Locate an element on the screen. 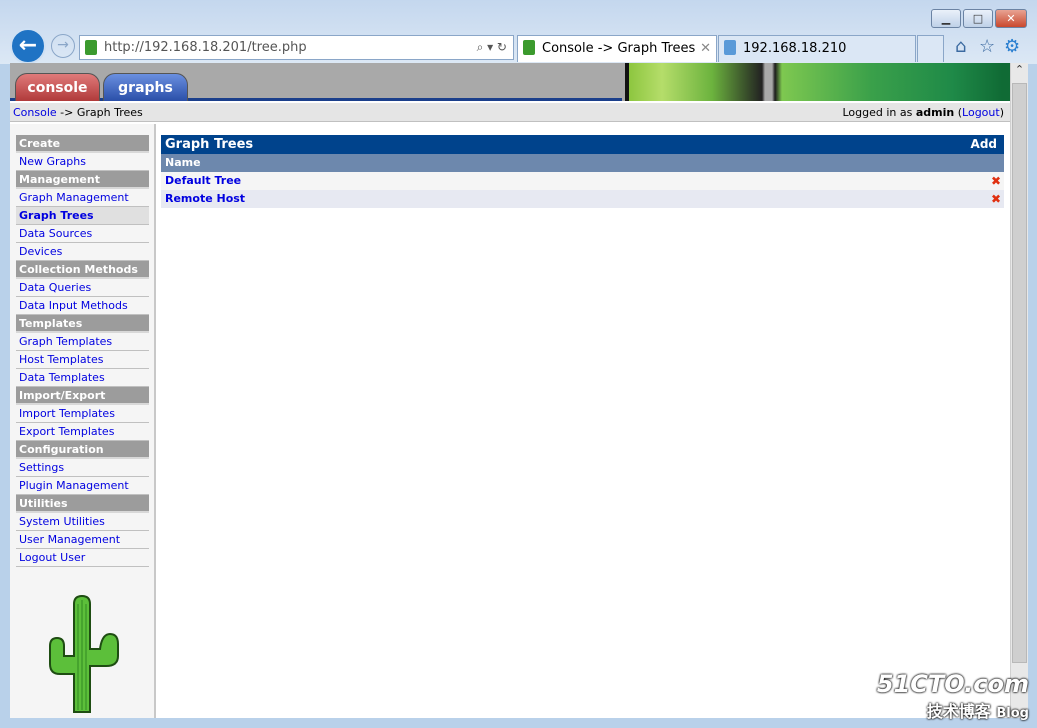 Image resolution: width=1037 pixels, height=728 pixels. scroll-up-icon: ⌃ is located at coordinates (1019, 69).